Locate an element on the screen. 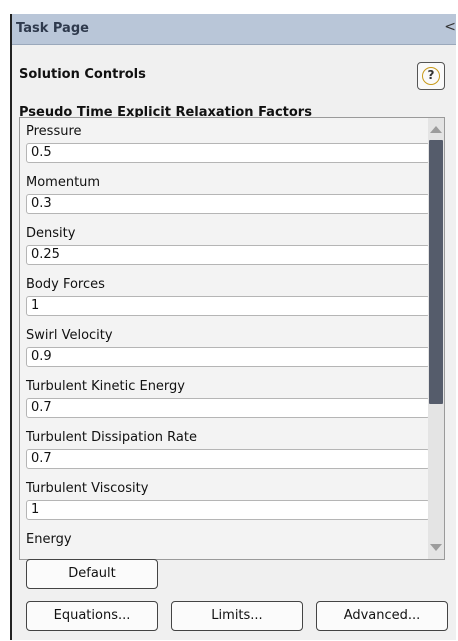  field-turbulent-kinetic-energy: Turbulent Kinetic Energy 0.7 is located at coordinates (228, 403).